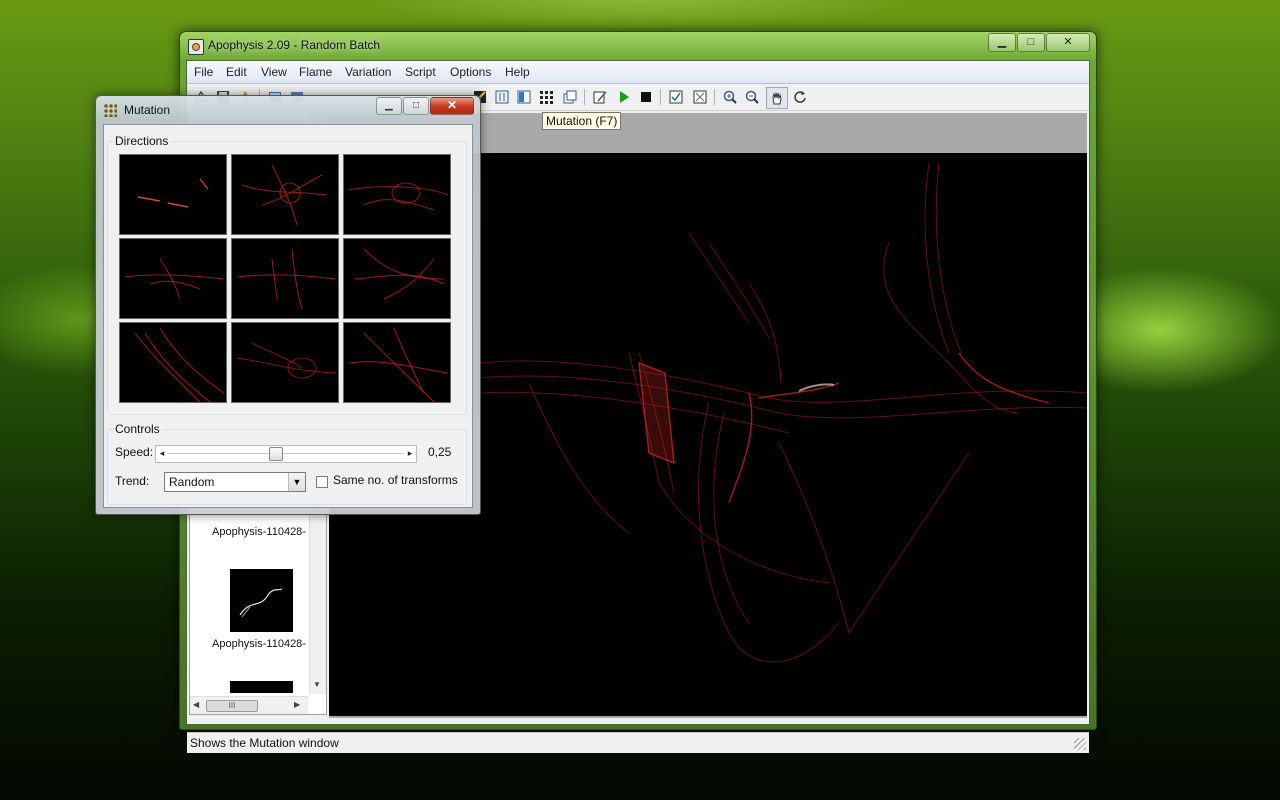  Describe the element at coordinates (287, 463) in the screenshot. I see `controls-group: Controls` at that location.